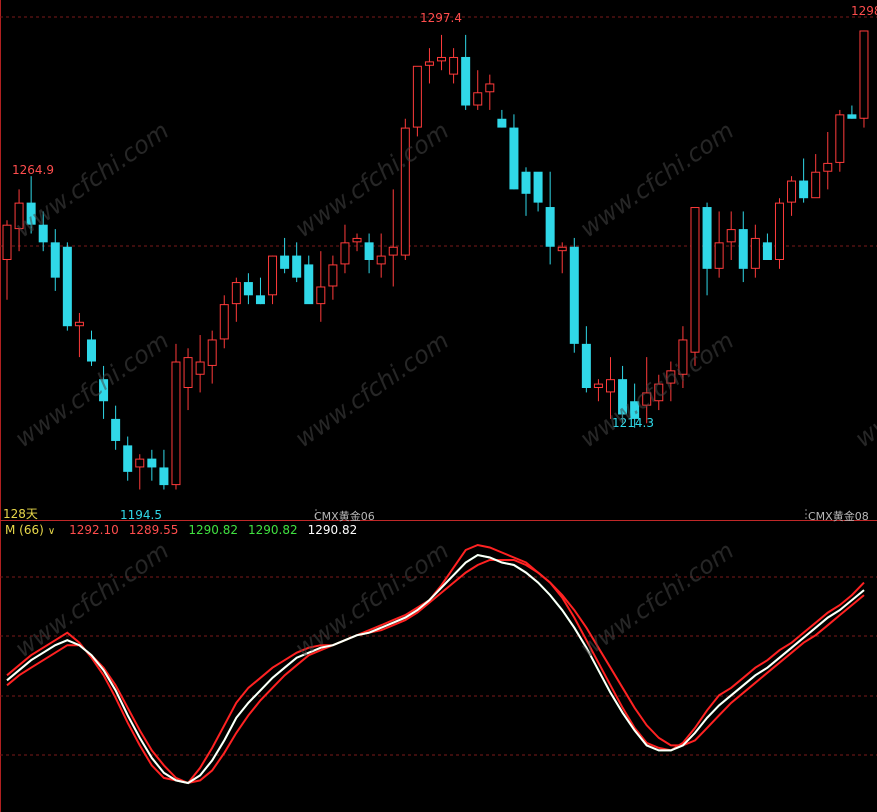 The image size is (877, 812). Describe the element at coordinates (332, 530) in the screenshot. I see `legend-value-5: 1290.82` at that location.